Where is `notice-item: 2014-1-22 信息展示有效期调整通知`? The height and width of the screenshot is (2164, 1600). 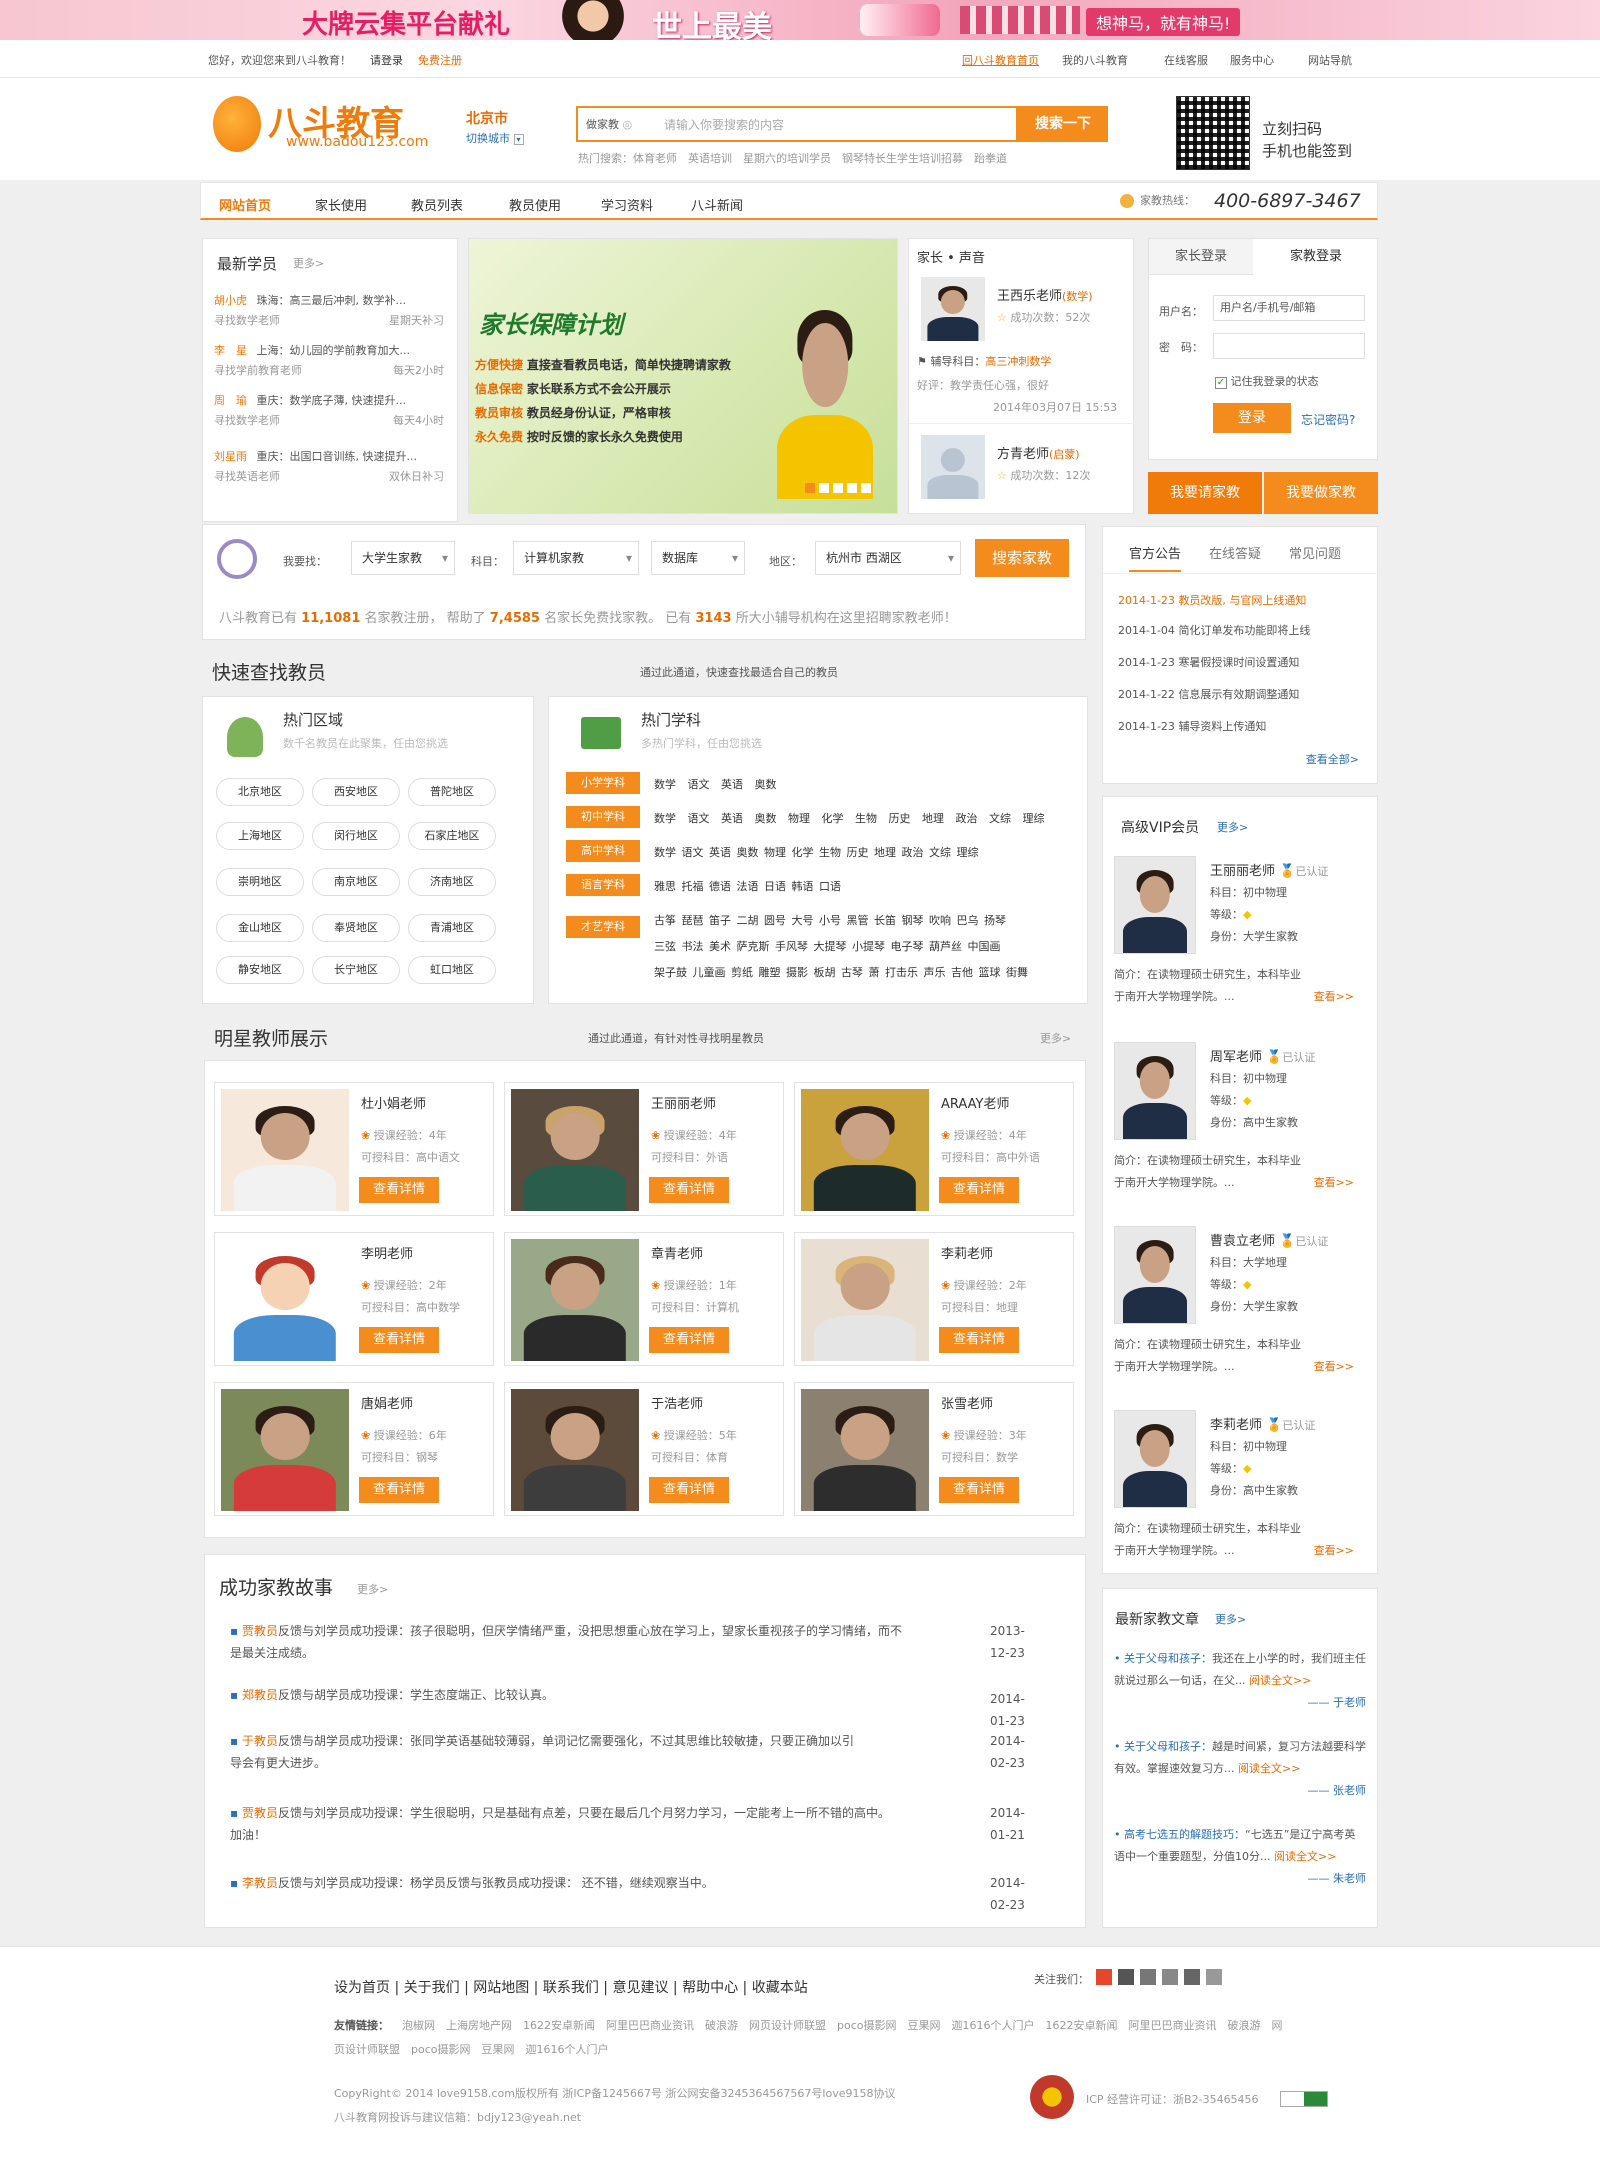
notice-item: 2014-1-22 信息展示有效期调整通知 is located at coordinates (1208, 694).